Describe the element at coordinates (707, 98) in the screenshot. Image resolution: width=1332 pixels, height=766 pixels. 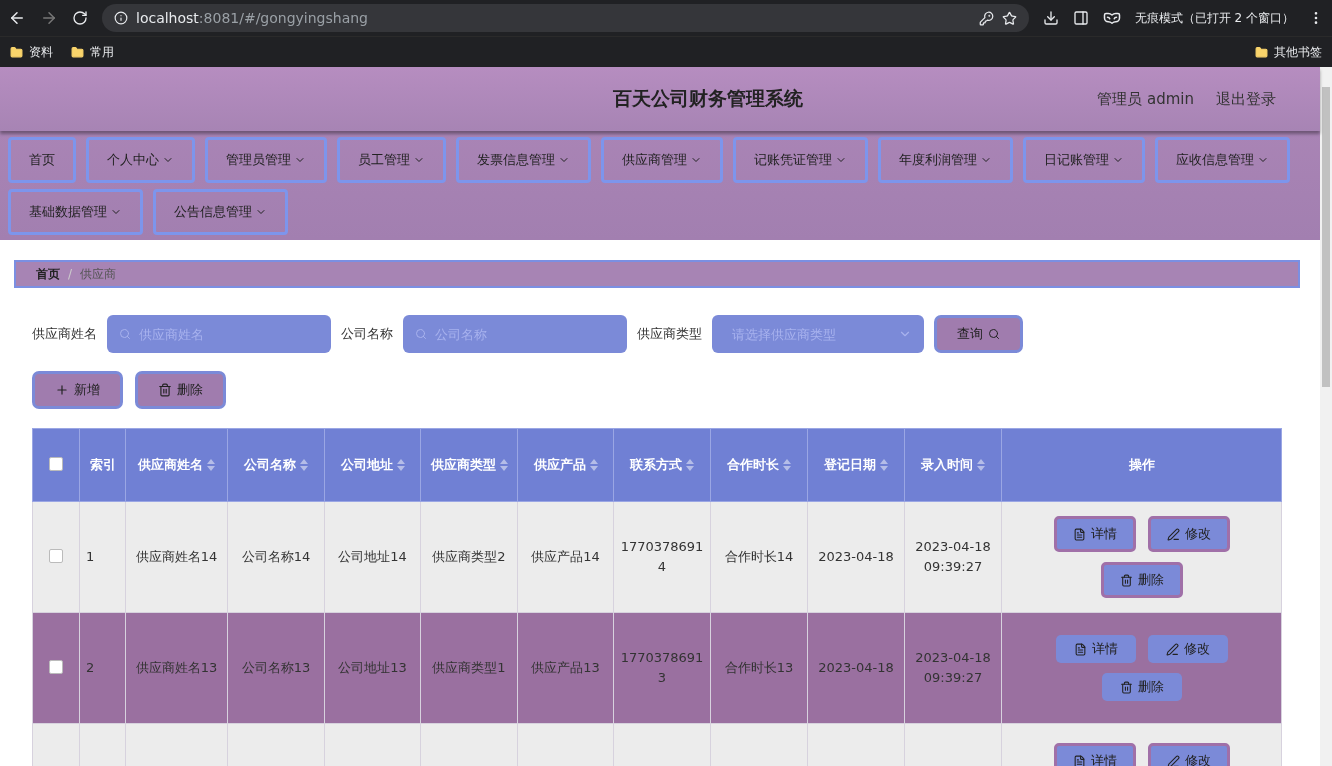
I see `app-title: 百天公司财务管理系统` at that location.